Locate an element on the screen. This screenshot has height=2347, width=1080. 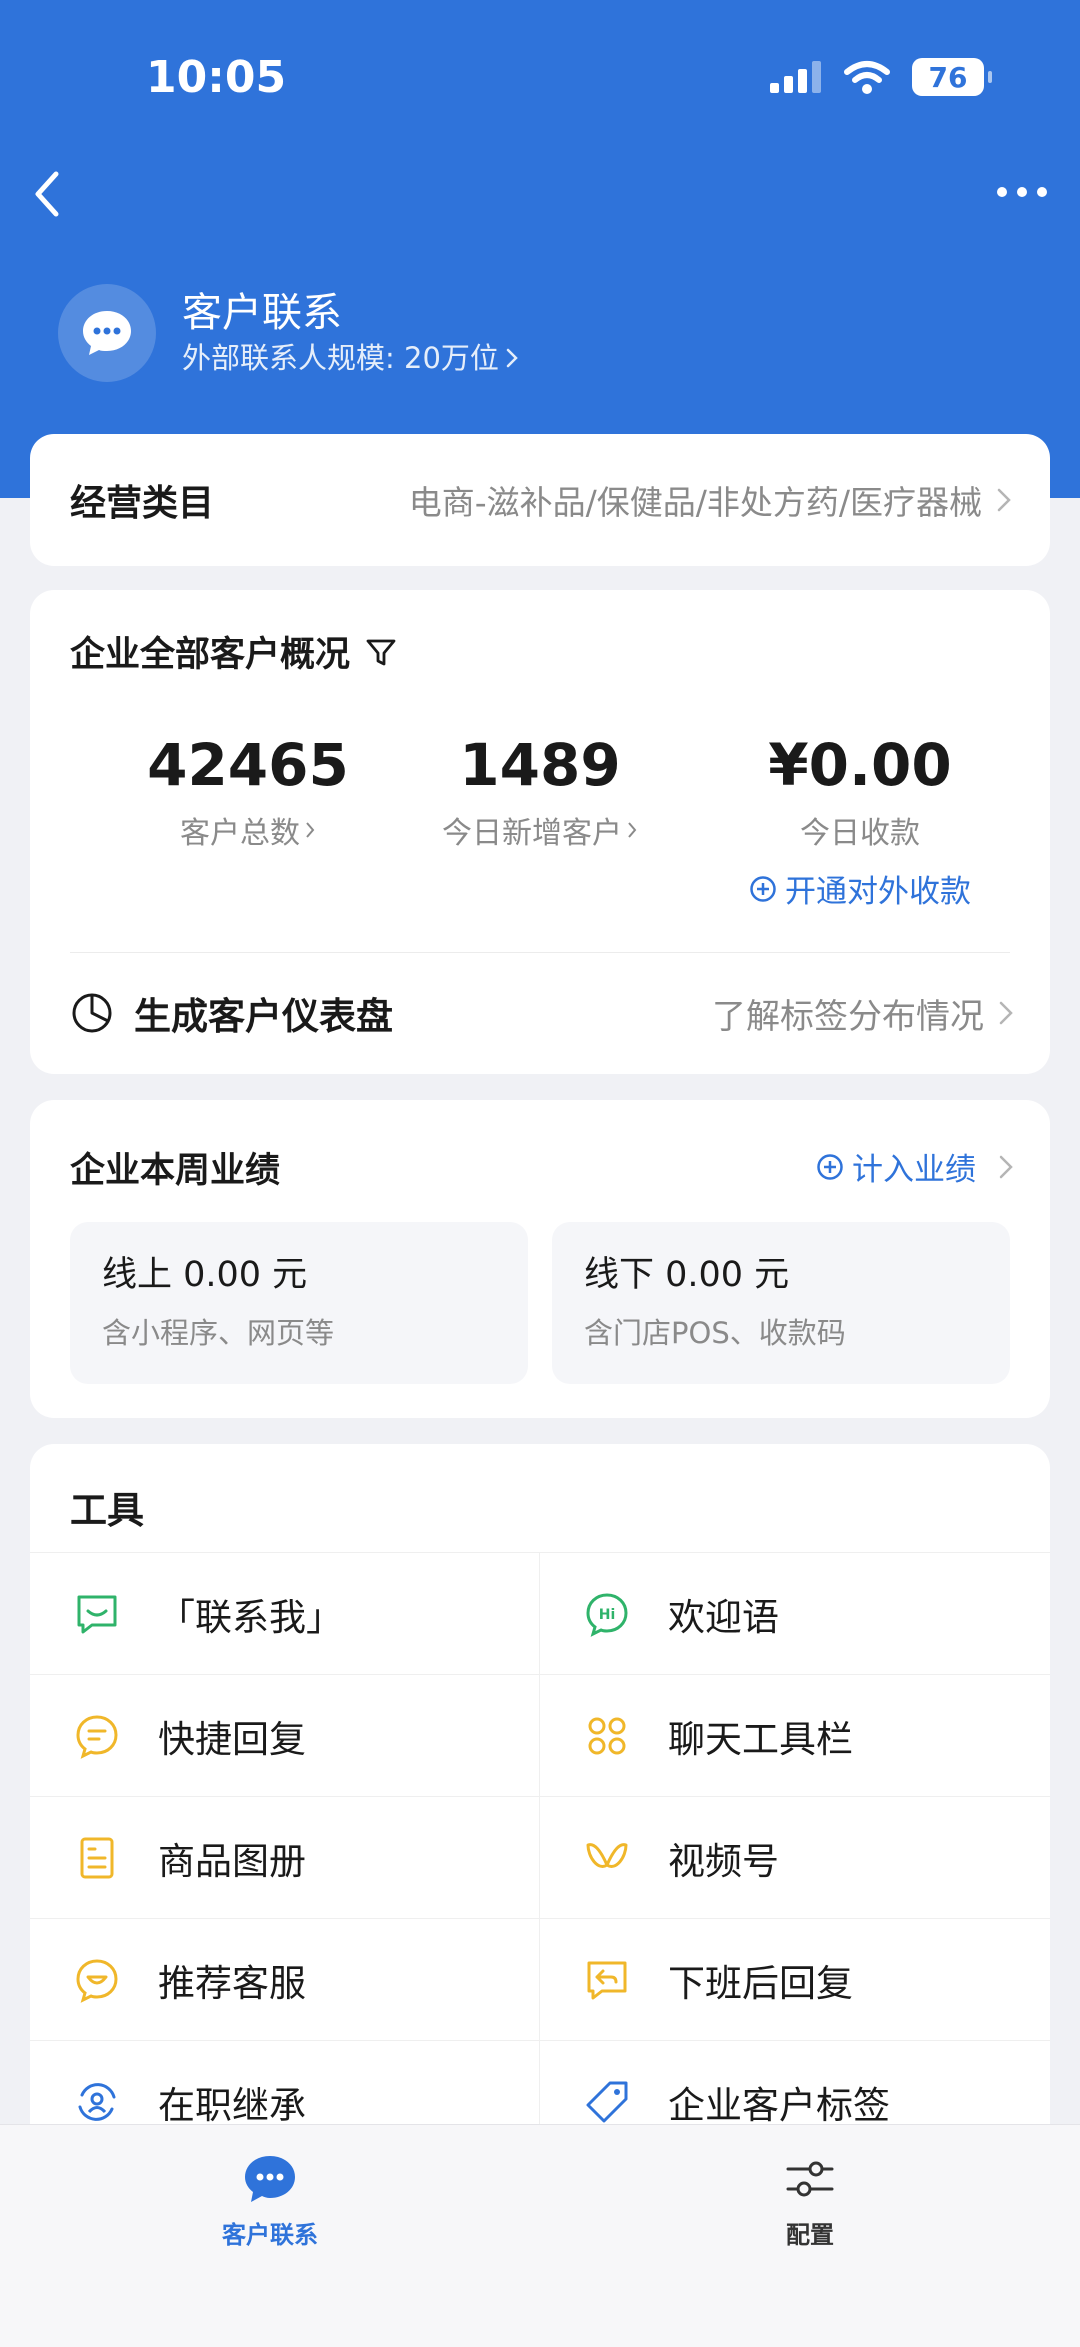
total-customers-value: 42465 is located at coordinates (248, 765).